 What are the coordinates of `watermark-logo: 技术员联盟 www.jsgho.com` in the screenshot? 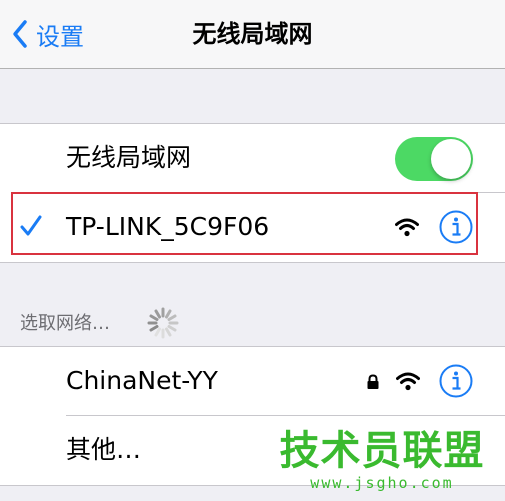 It's located at (382, 460).